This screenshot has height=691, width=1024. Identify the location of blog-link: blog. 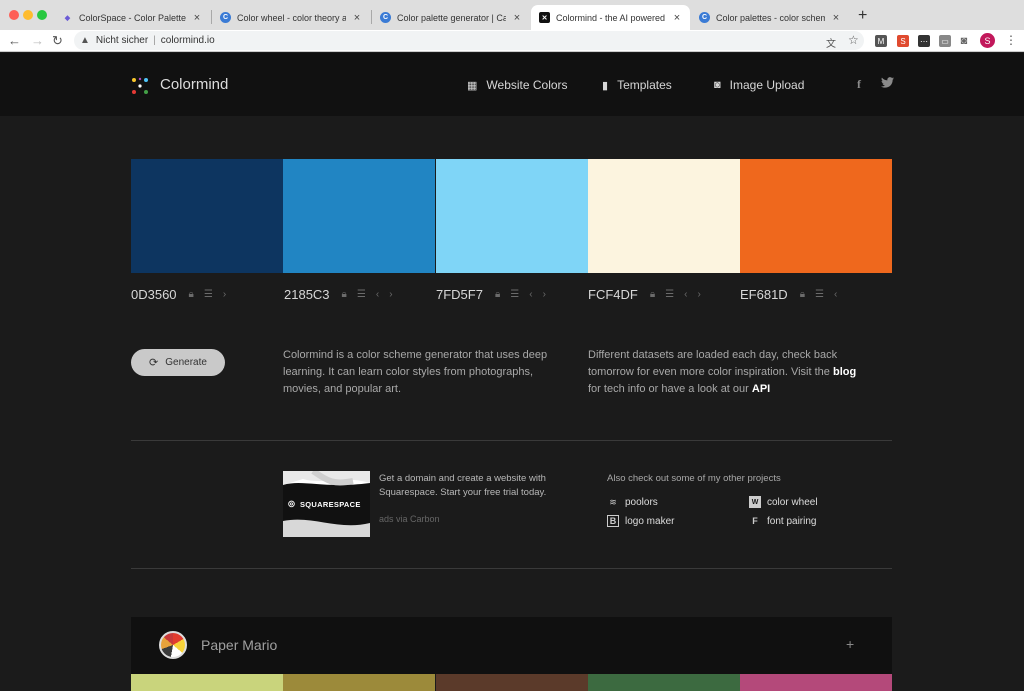
(844, 372).